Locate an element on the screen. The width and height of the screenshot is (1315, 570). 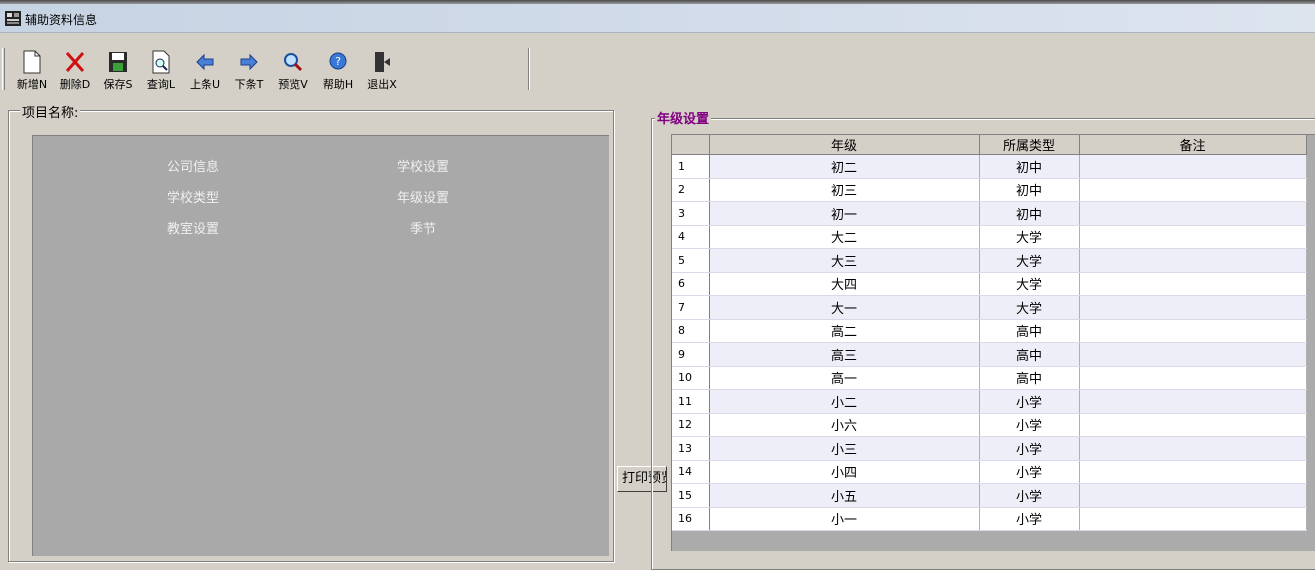
row-number-cell: 1 is located at coordinates (691, 166).